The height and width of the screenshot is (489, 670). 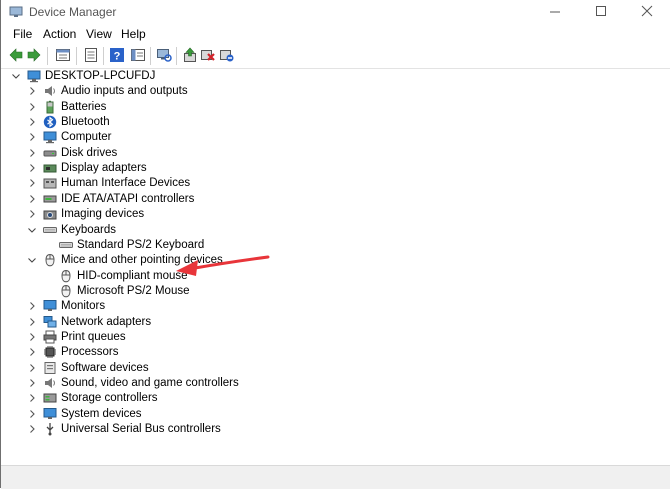 What do you see at coordinates (301, 398) in the screenshot?
I see `tree-item-storage-controllers: Storage controllers` at bounding box center [301, 398].